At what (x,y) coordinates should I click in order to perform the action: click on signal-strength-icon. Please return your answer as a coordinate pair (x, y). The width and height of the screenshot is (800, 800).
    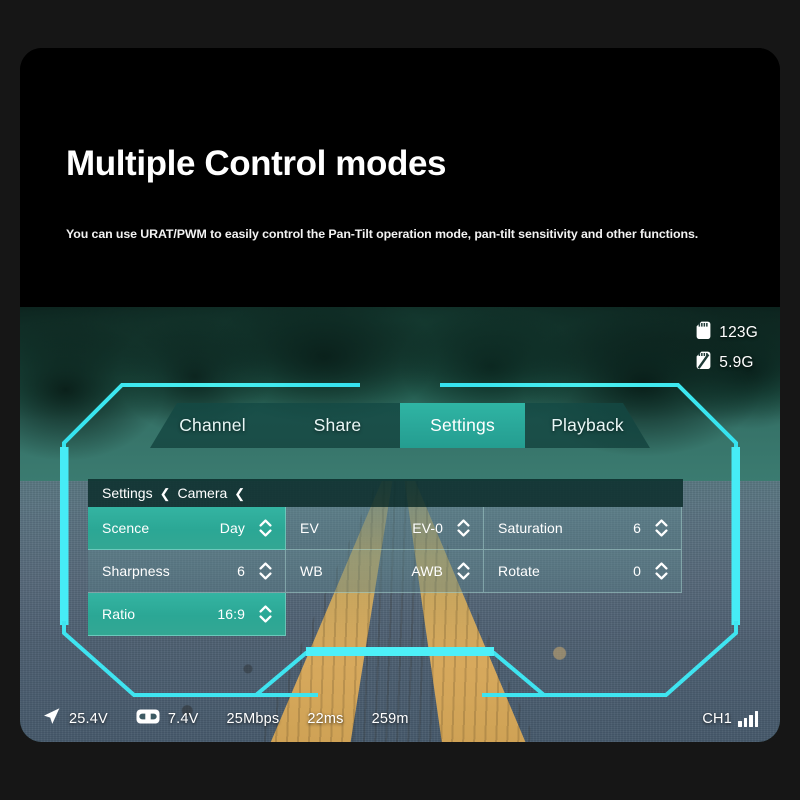
    Looking at the image, I should click on (748, 719).